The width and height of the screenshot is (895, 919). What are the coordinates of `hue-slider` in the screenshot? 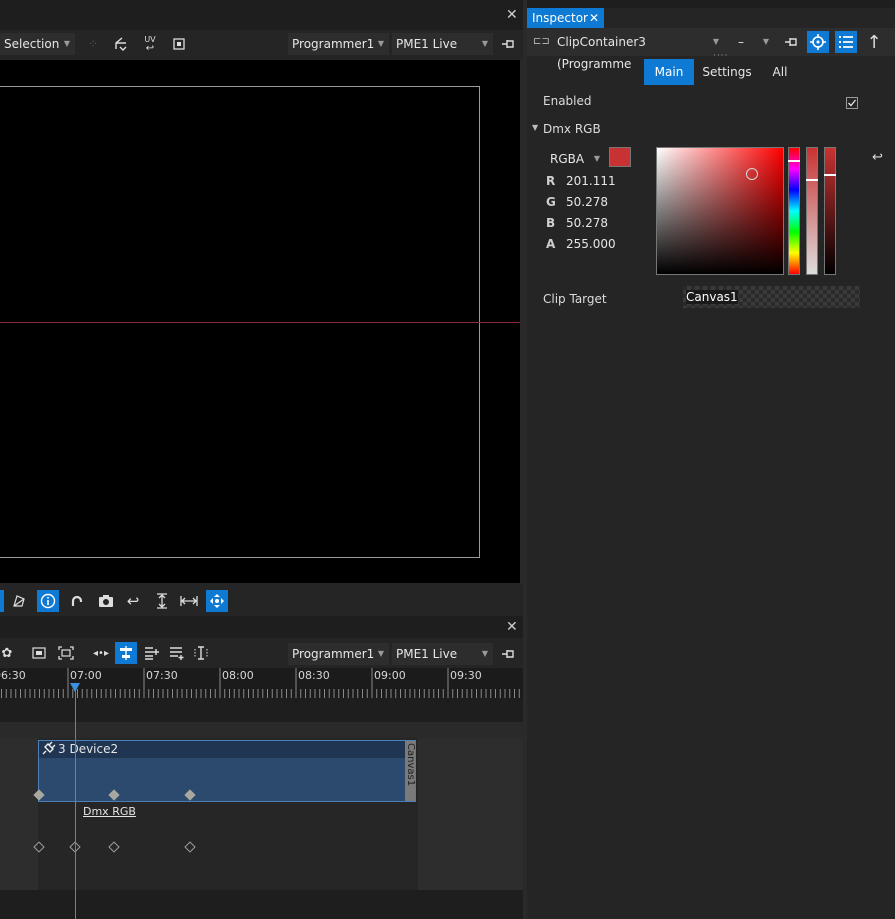 It's located at (794, 211).